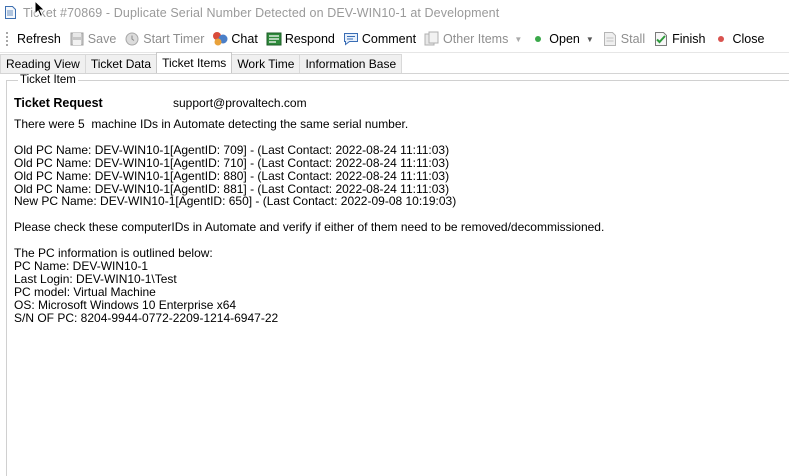  What do you see at coordinates (121, 63) in the screenshot?
I see `tab-ticket-data: Ticket Data` at bounding box center [121, 63].